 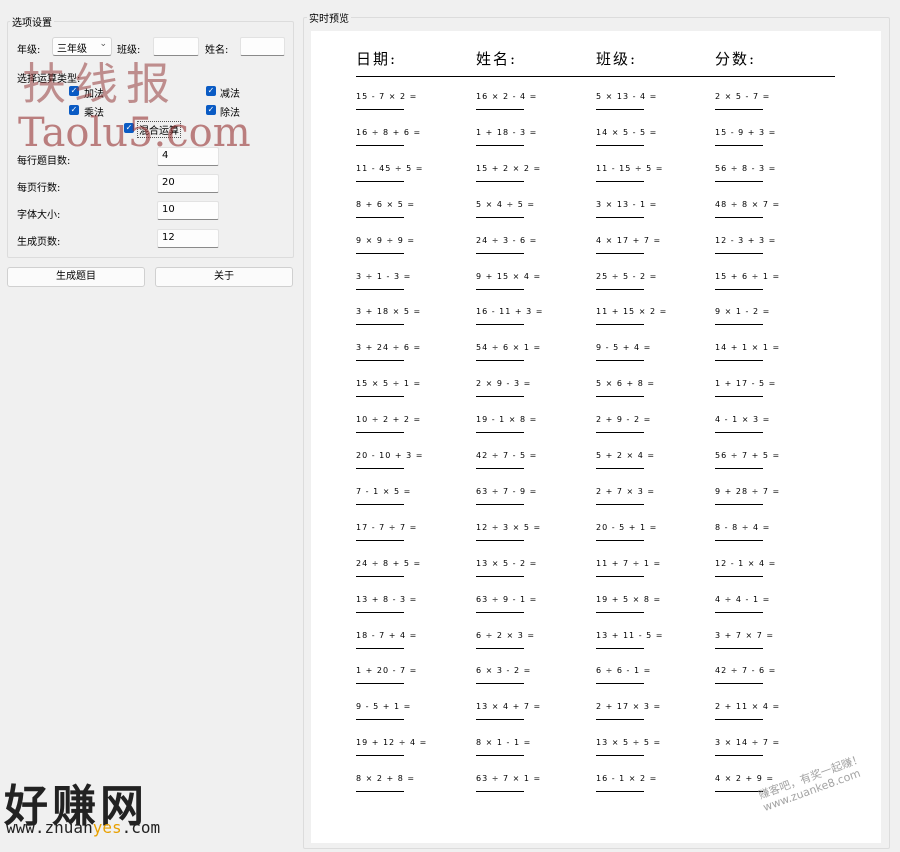 What do you see at coordinates (389, 420) in the screenshot?
I see `question-item: 10 ÷ 2 + 2 =` at bounding box center [389, 420].